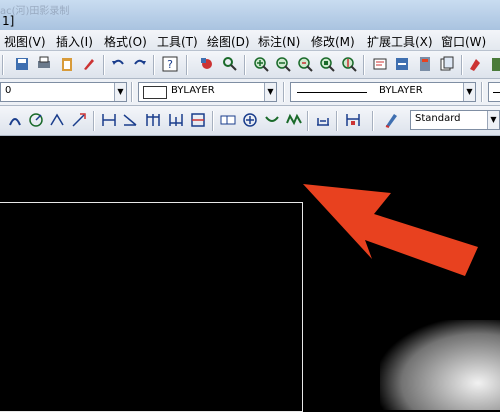 Image resolution: width=500 pixels, height=412 pixels. I want to click on menu-express-tools: 扩展工具(X), so click(400, 41).